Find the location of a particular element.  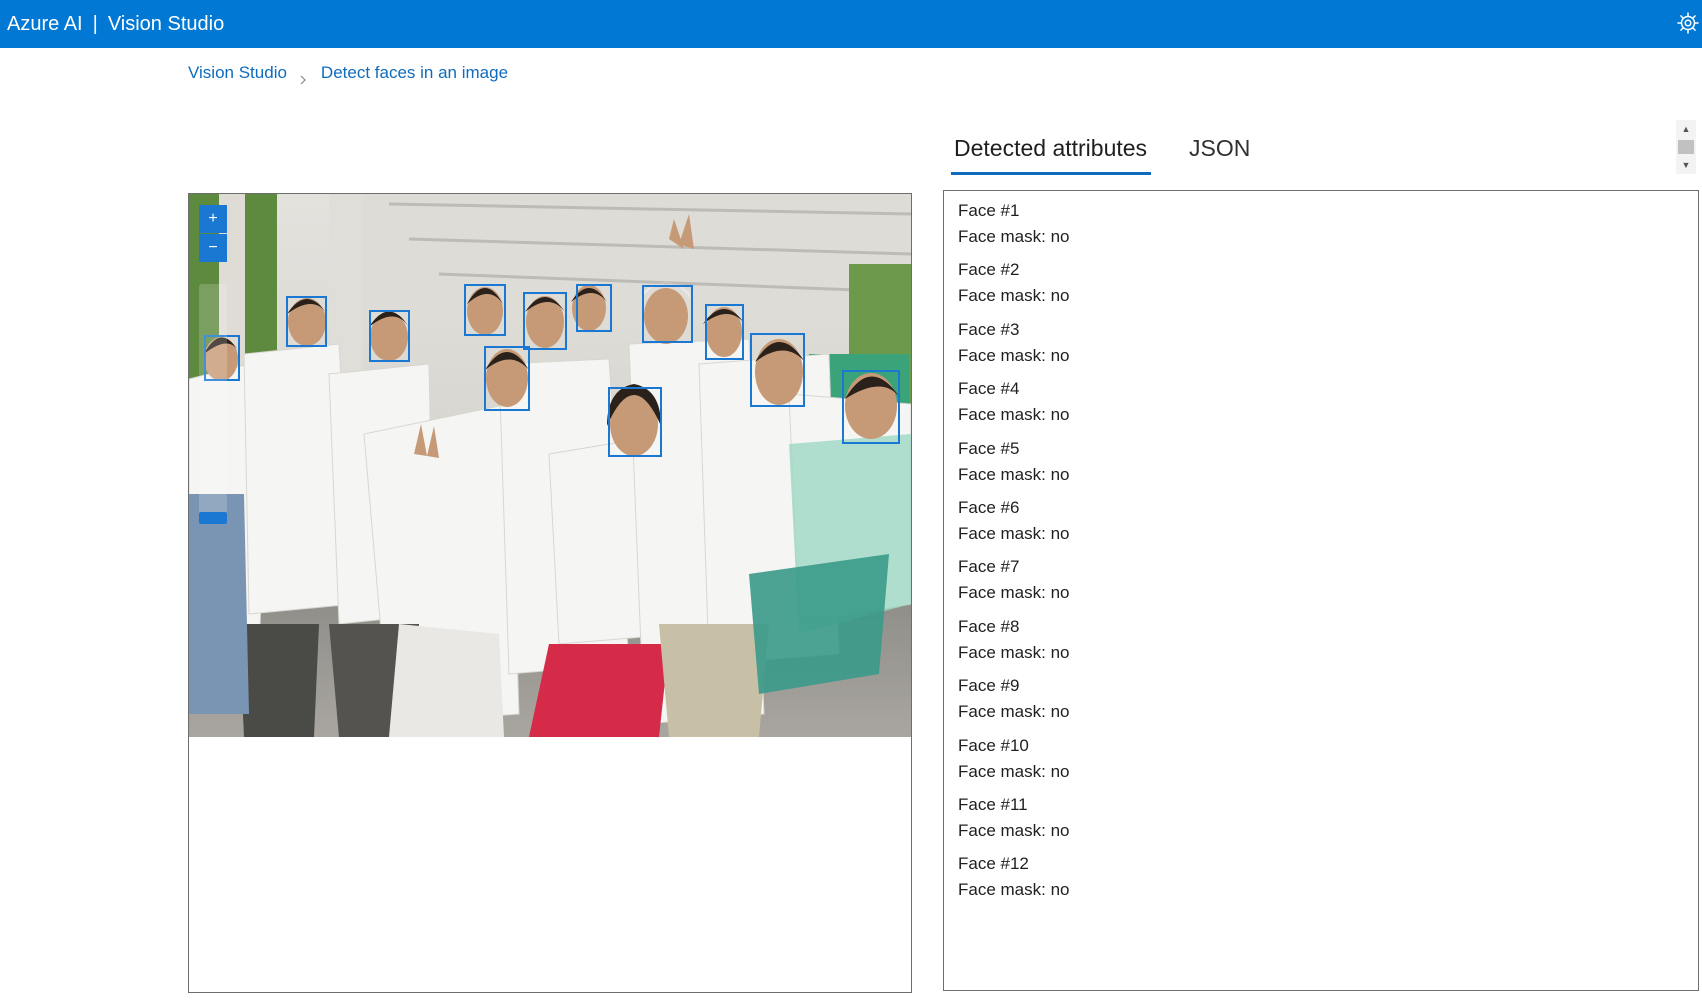

face-title: Face #7 is located at coordinates (989, 567).